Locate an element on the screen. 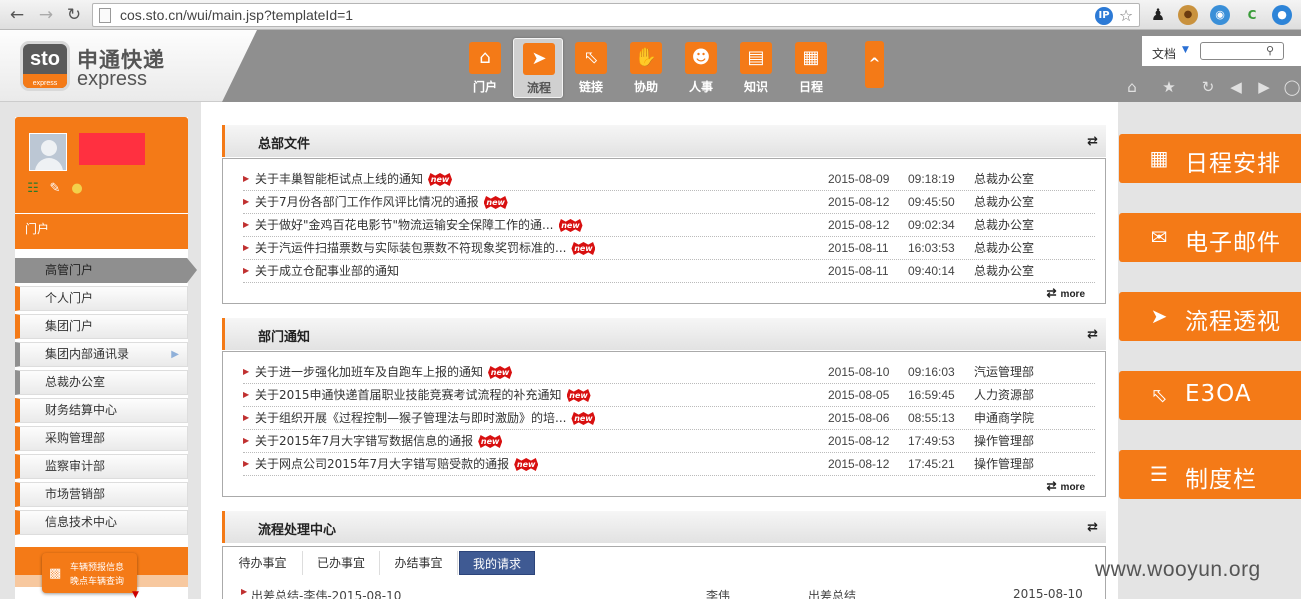 The image size is (1301, 599). favorite-star-icon: ★ is located at coordinates (1169, 87).